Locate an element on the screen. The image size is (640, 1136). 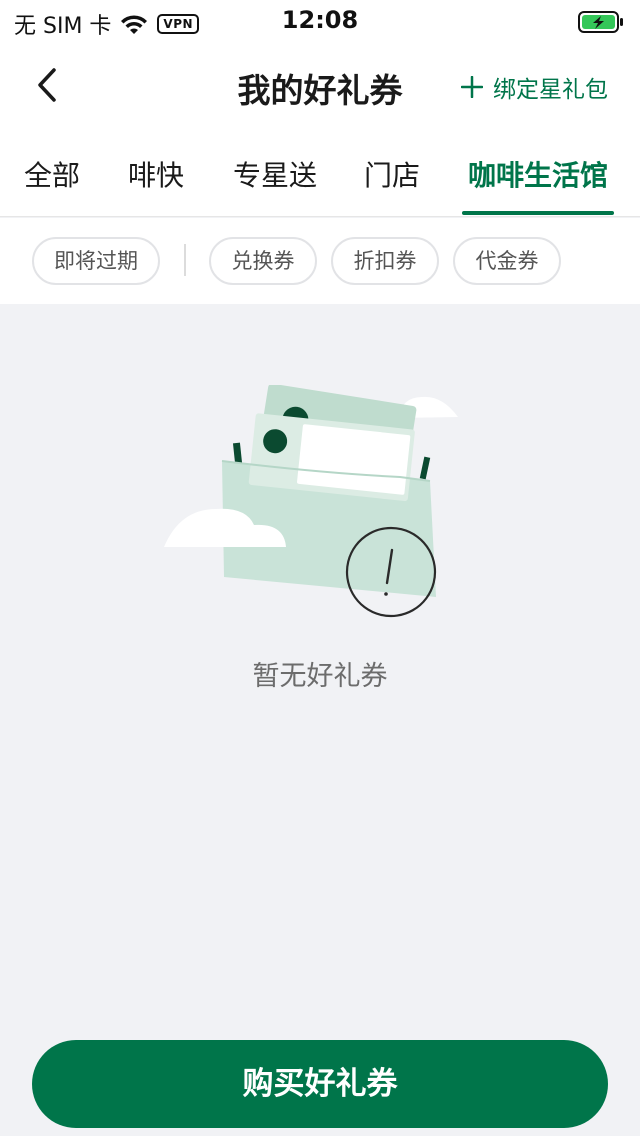
status-time: 12:08 is located at coordinates (320, 20).